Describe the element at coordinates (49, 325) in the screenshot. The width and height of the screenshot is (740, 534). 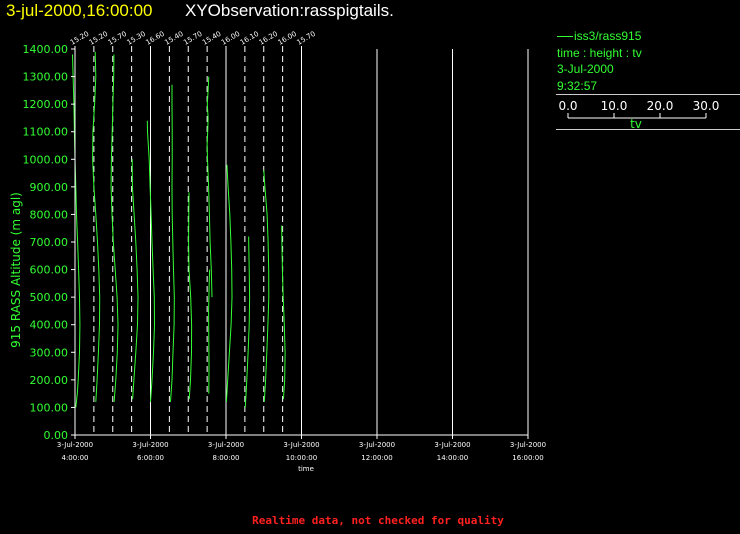
I see `y-tick-label-4: 400.00` at that location.